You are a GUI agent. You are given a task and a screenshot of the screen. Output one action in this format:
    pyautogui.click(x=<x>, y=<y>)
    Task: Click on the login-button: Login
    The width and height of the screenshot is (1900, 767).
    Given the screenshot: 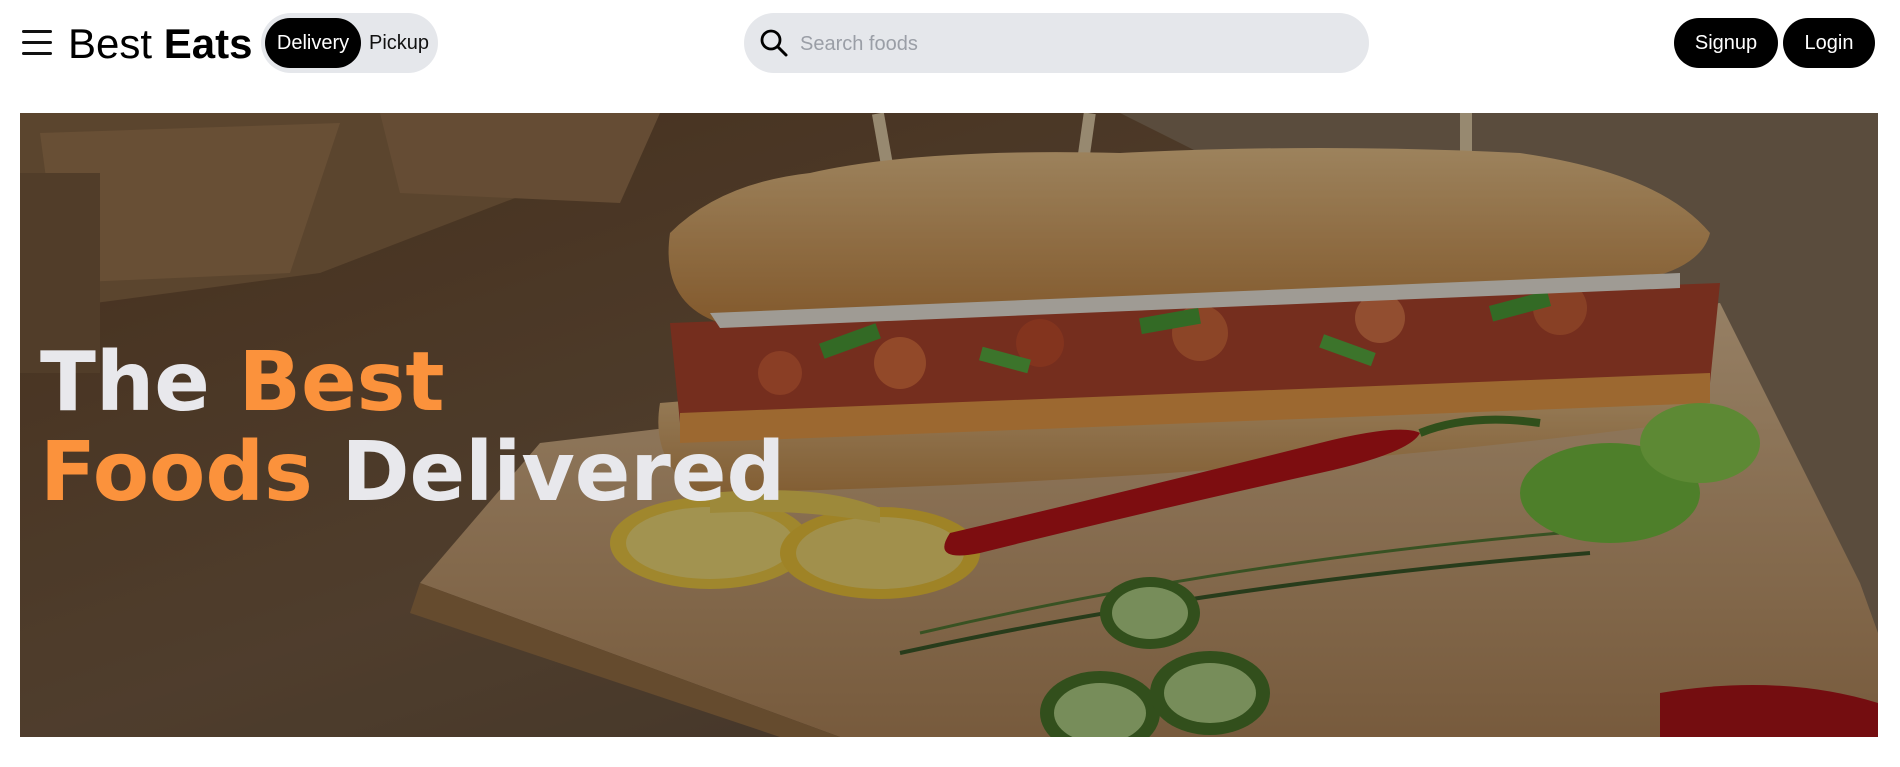 What is the action you would take?
    pyautogui.click(x=1829, y=43)
    